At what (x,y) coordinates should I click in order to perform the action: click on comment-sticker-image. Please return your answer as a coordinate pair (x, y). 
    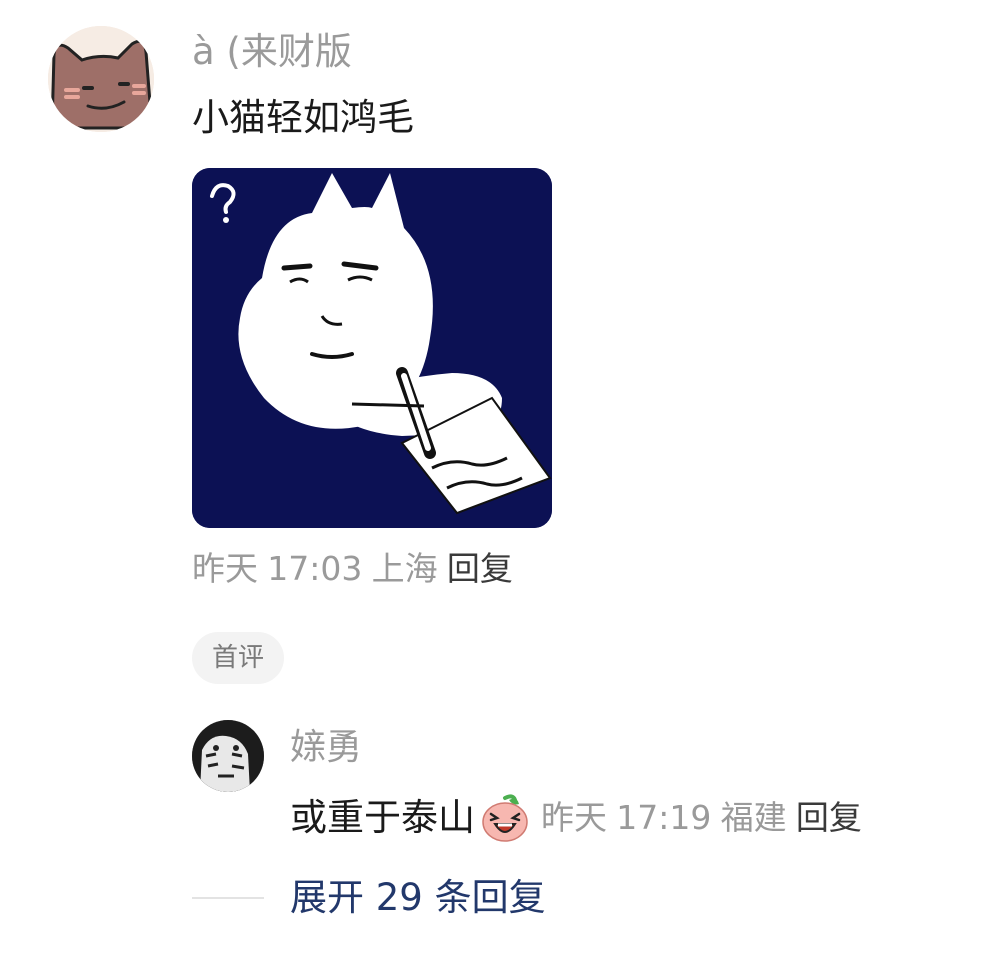
    Looking at the image, I should click on (372, 348).